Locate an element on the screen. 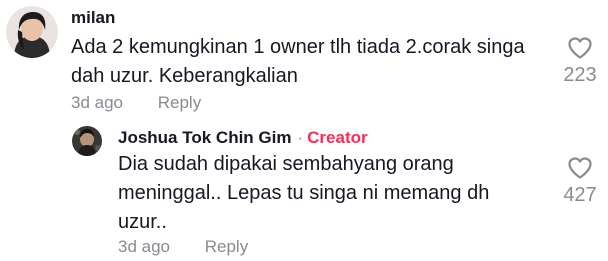 The height and width of the screenshot is (261, 608). reply-like-button: 427 is located at coordinates (580, 181).